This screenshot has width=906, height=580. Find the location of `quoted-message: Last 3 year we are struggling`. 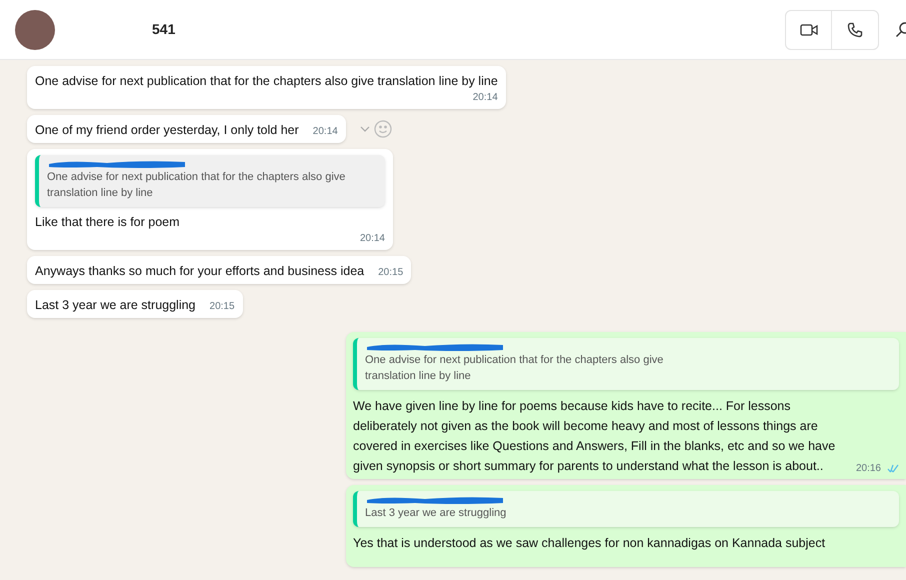

quoted-message: Last 3 year we are struggling is located at coordinates (626, 509).